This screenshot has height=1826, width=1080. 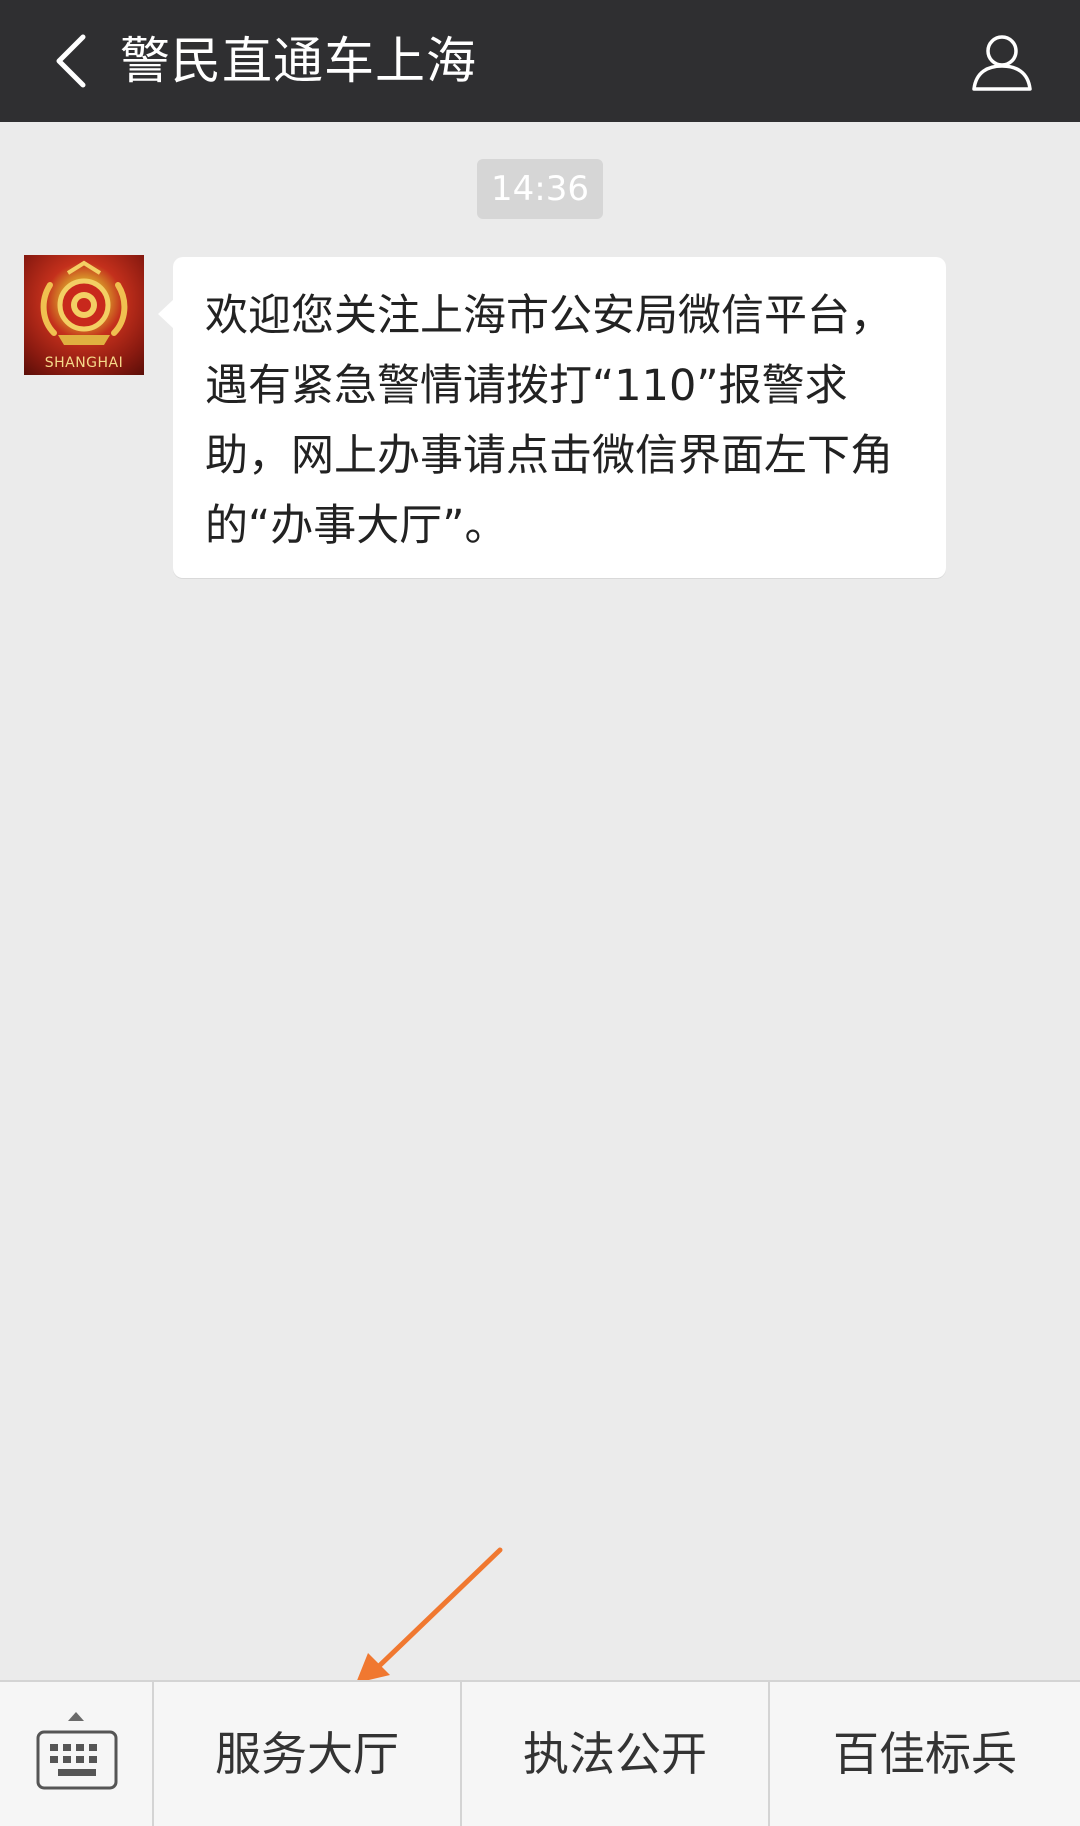 I want to click on chat-title: 警民直通车上海, so click(x=298, y=61).